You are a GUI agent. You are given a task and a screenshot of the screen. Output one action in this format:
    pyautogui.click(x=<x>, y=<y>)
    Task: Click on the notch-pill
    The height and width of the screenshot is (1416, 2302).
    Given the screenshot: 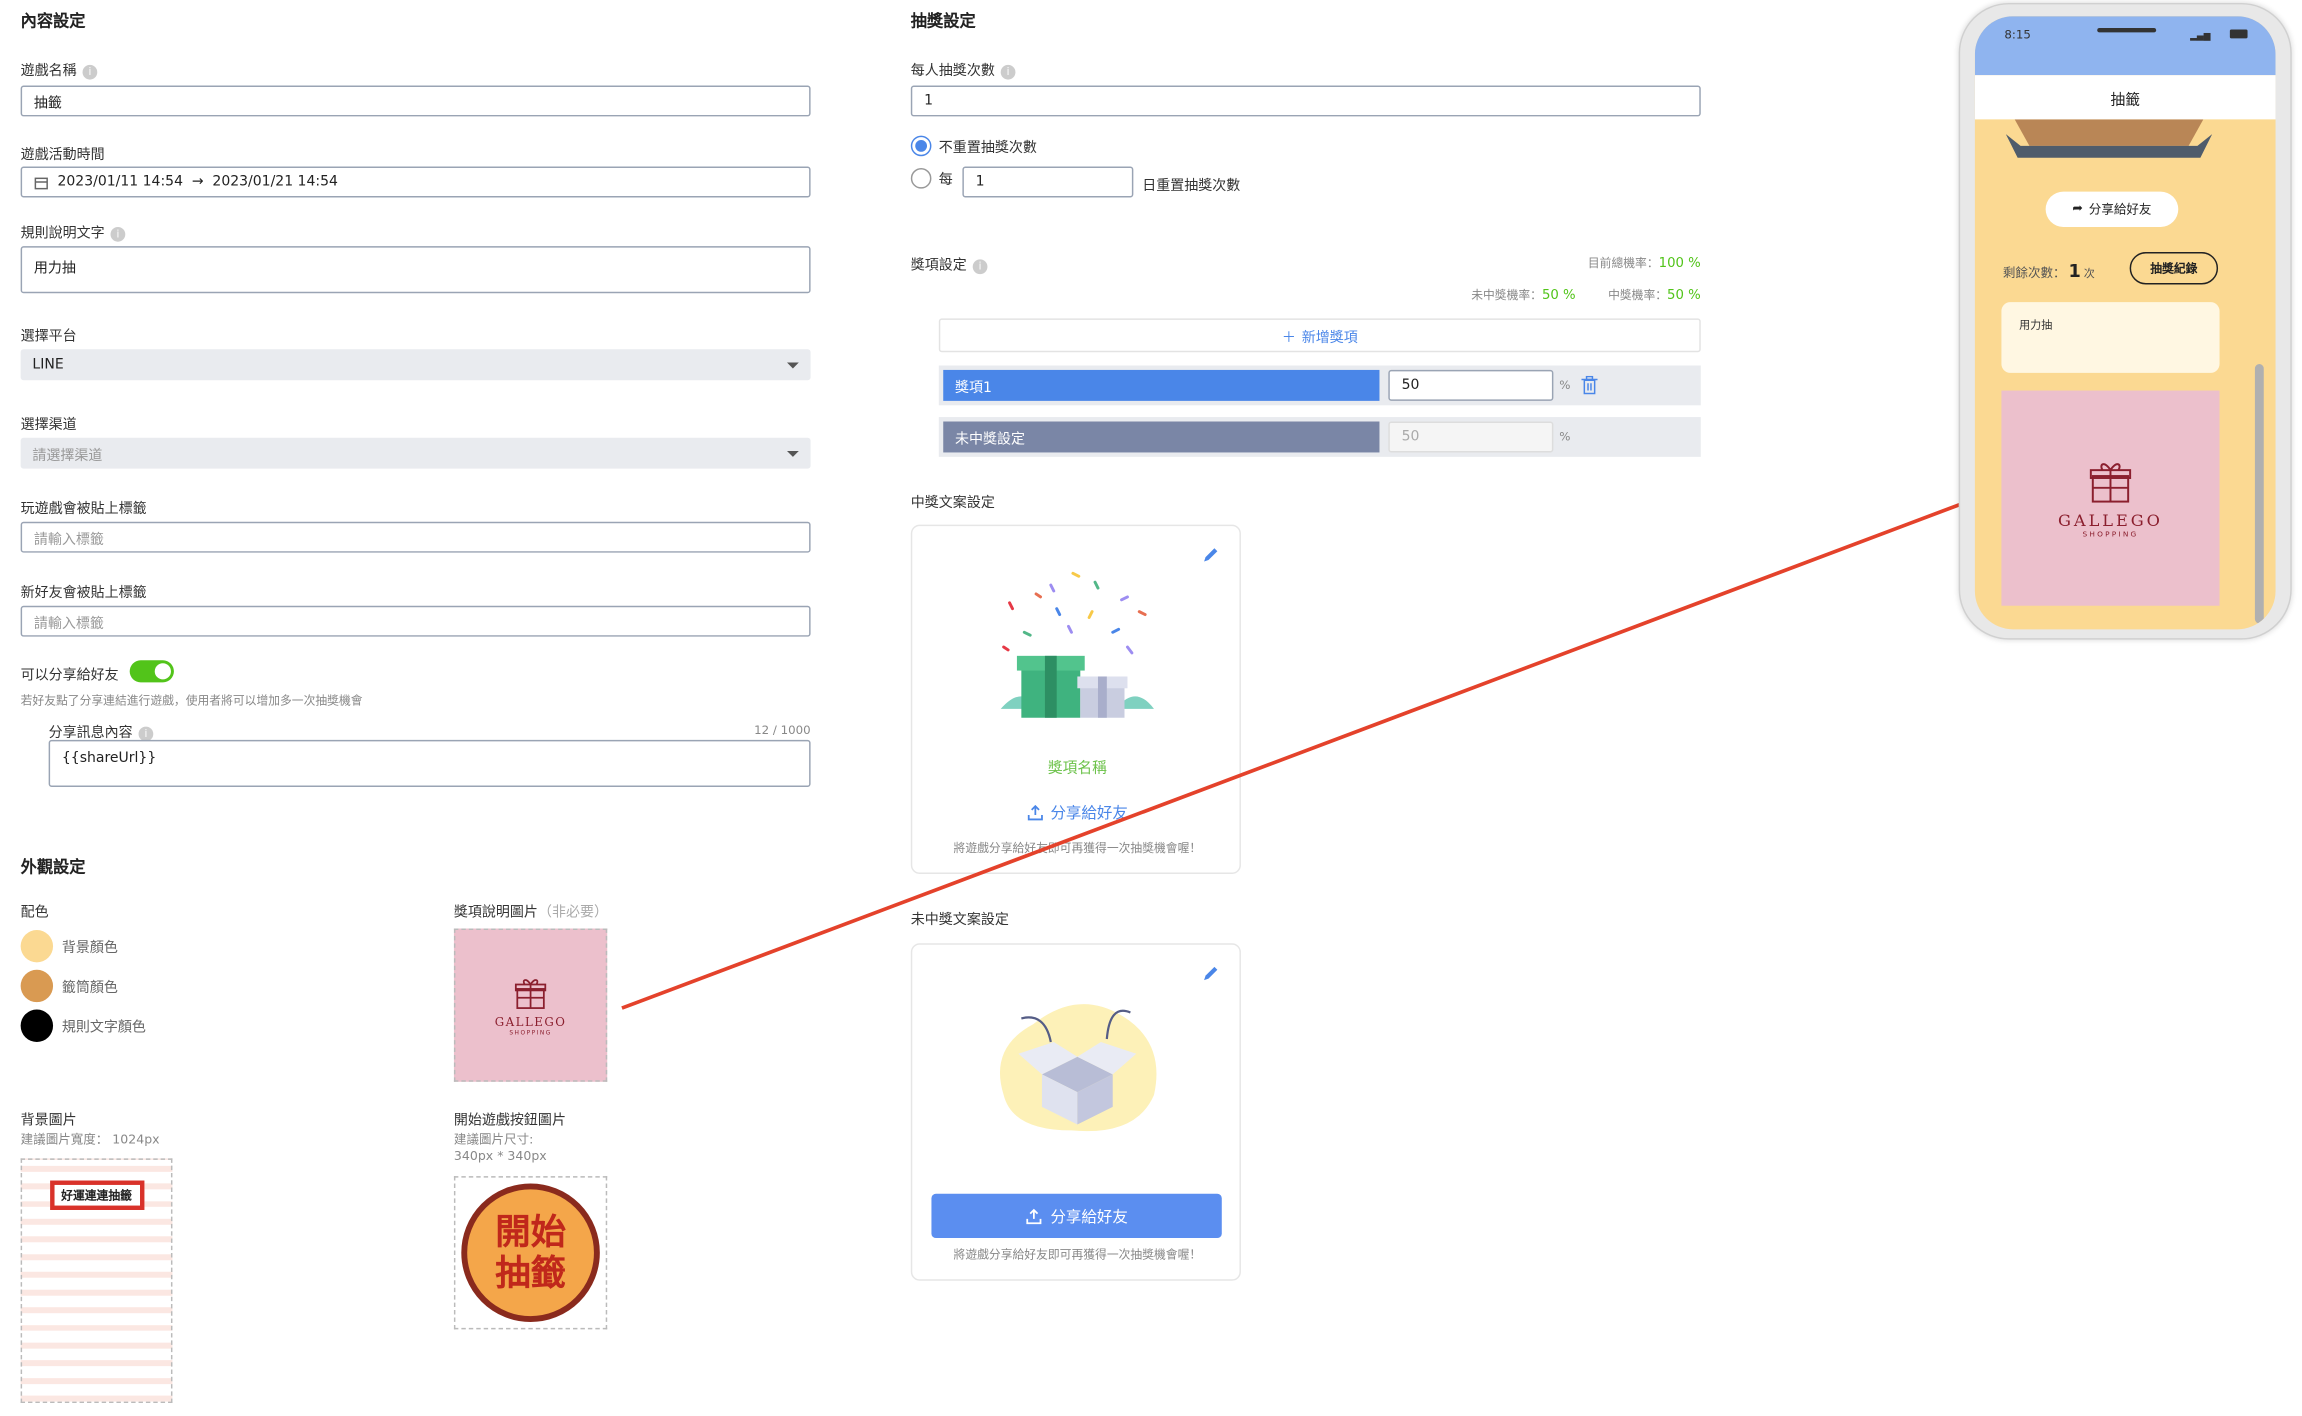 What is the action you would take?
    pyautogui.click(x=2127, y=30)
    